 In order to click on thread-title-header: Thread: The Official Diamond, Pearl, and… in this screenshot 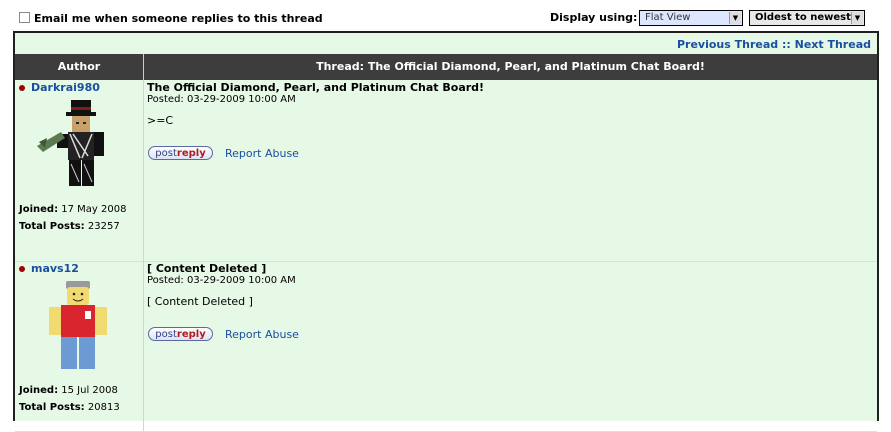, I will do `click(510, 66)`.